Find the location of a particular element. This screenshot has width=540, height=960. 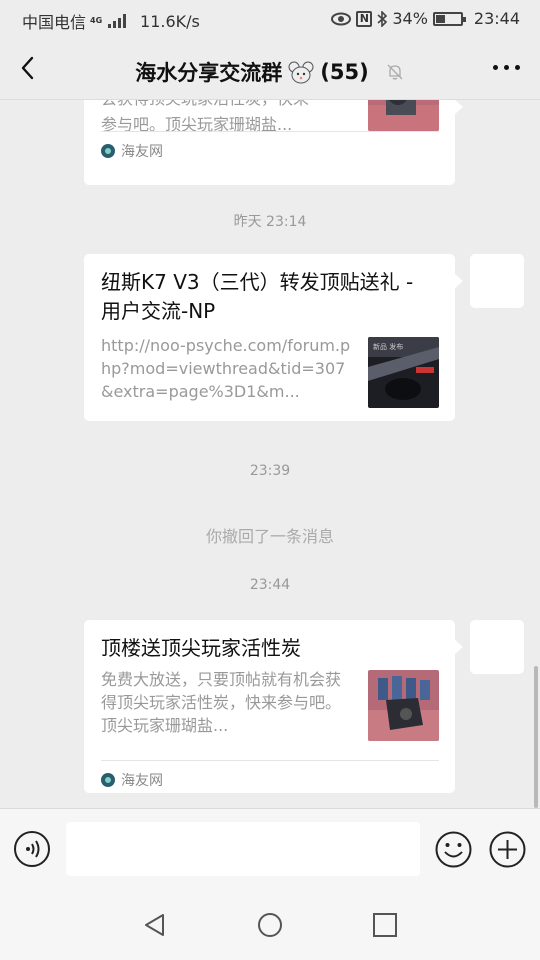

timestamp: 23:44 is located at coordinates (270, 585).